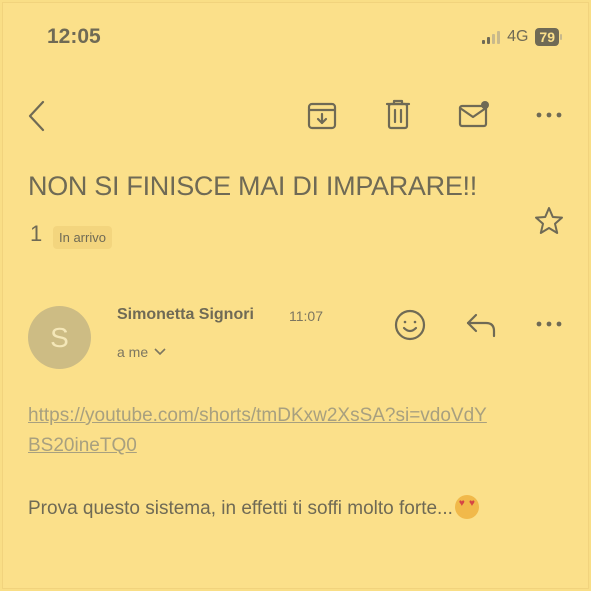 This screenshot has height=591, width=591. Describe the element at coordinates (252, 186) in the screenshot. I see `email-subject: NON SI FINISCE MAI DI IMPARARE!!` at that location.